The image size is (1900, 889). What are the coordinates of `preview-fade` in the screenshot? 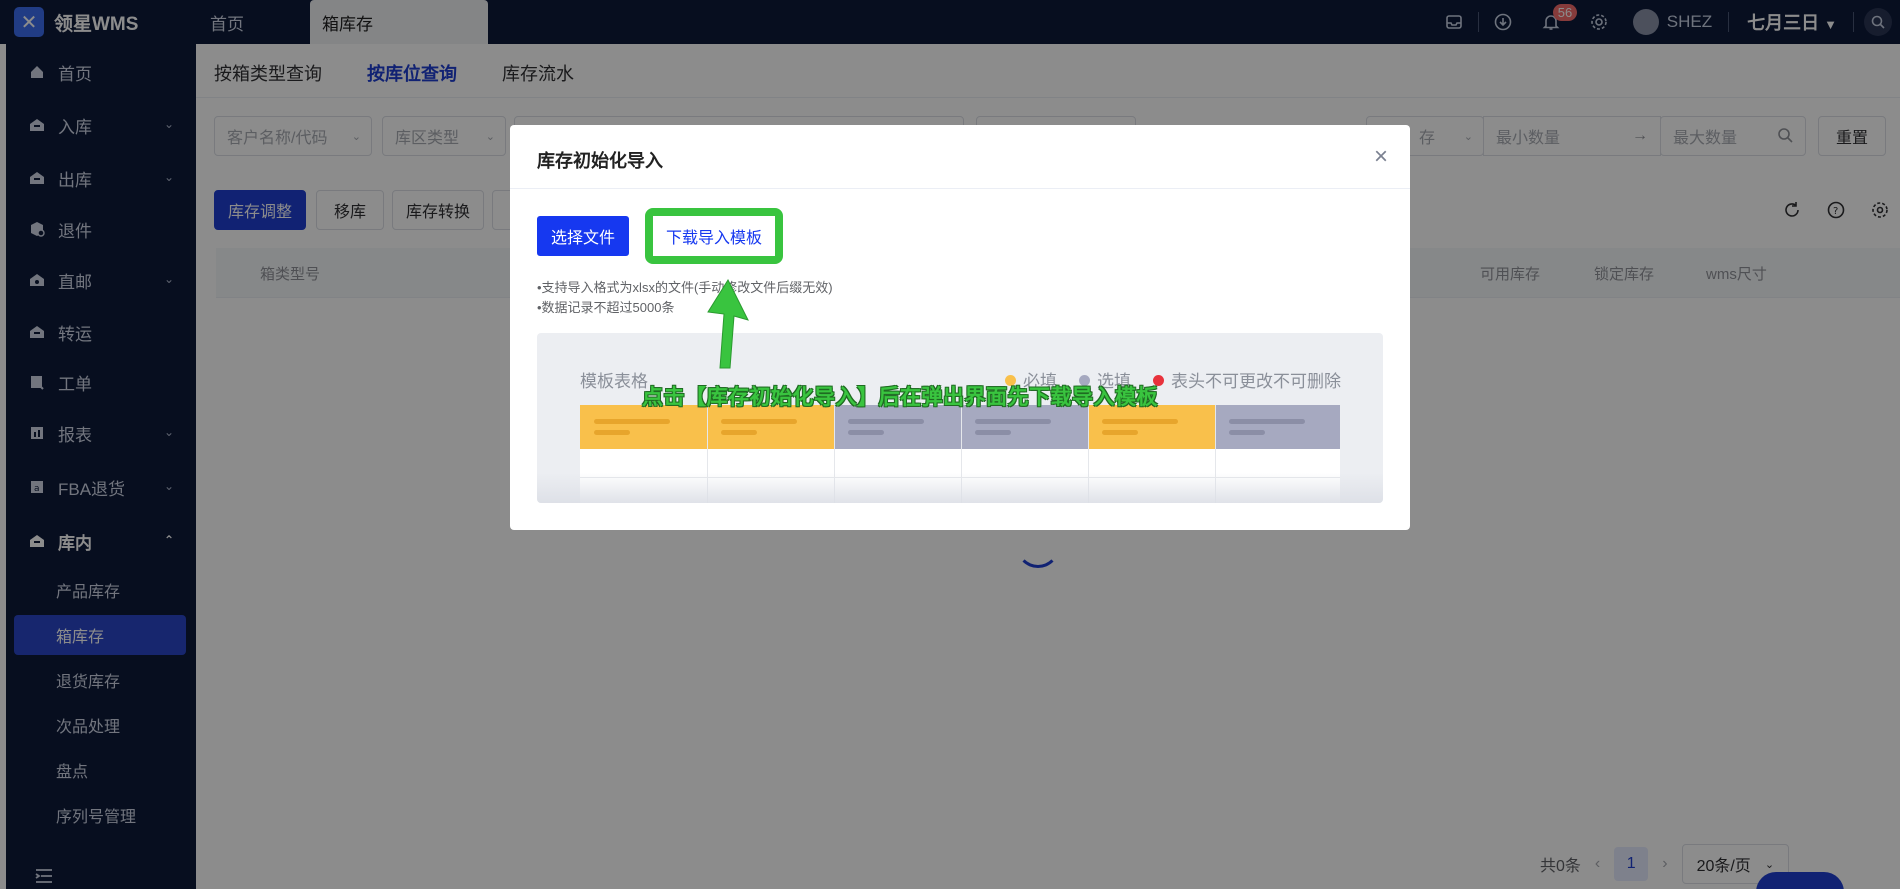 It's located at (960, 488).